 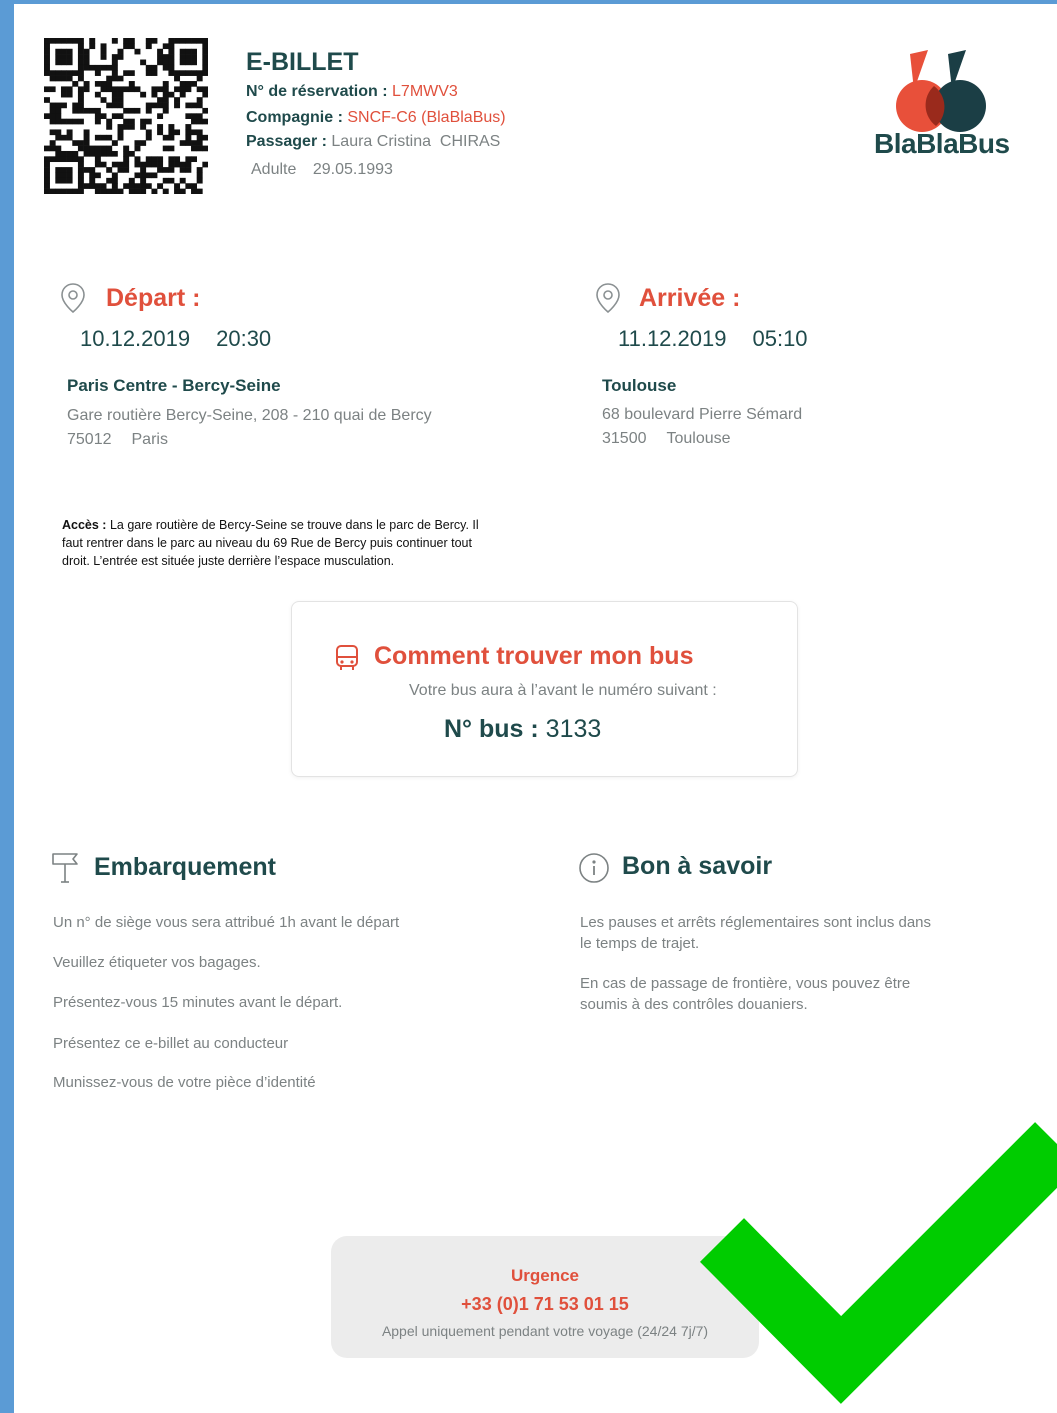 I want to click on passenger-line: Passager : Laura Cristina CHIRAS, so click(x=373, y=142).